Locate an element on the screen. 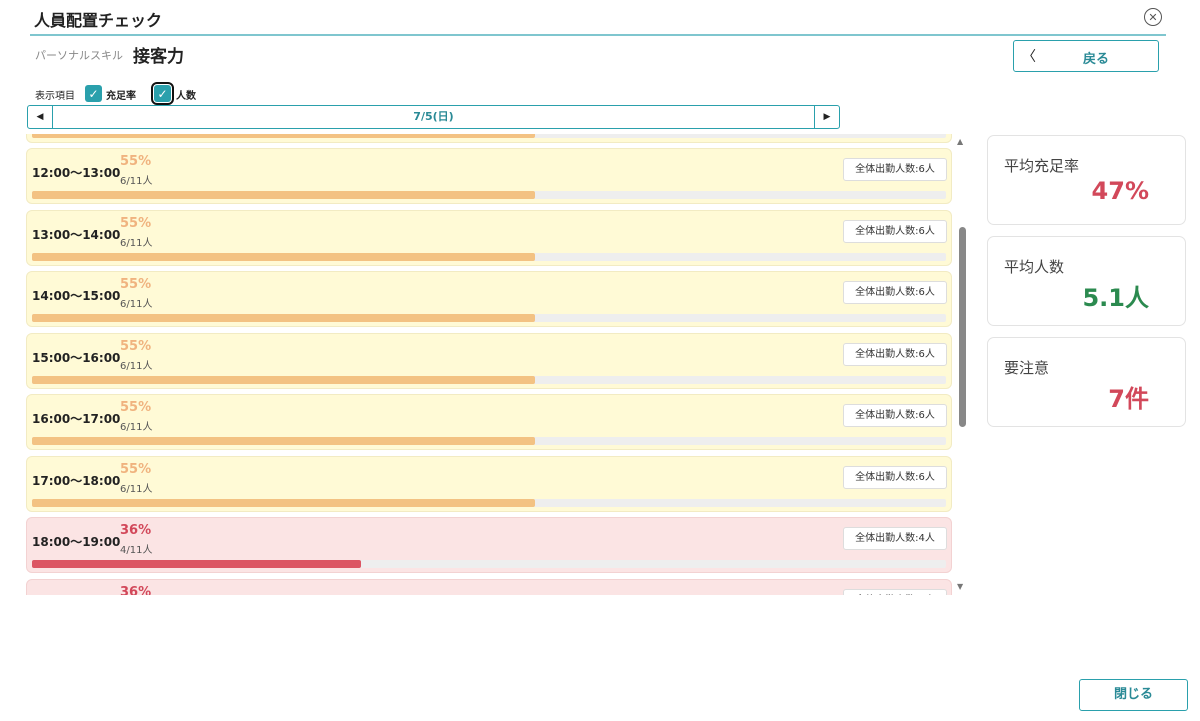  time-slot-row: 16:00〜17:00 55% 6/11人 全体出勤人数:6人 is located at coordinates (489, 422).